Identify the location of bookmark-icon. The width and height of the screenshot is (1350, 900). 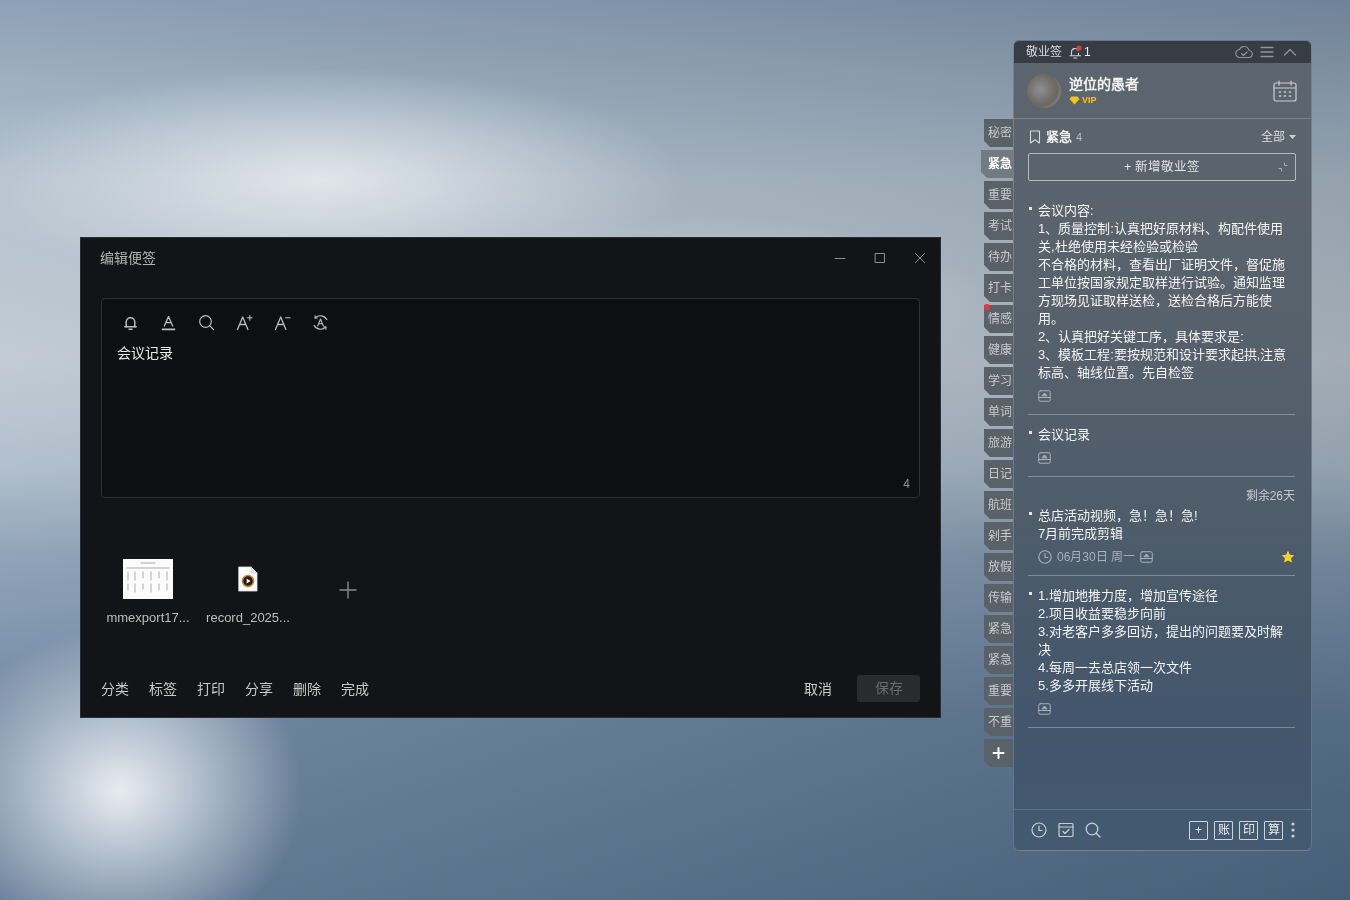
(1035, 137).